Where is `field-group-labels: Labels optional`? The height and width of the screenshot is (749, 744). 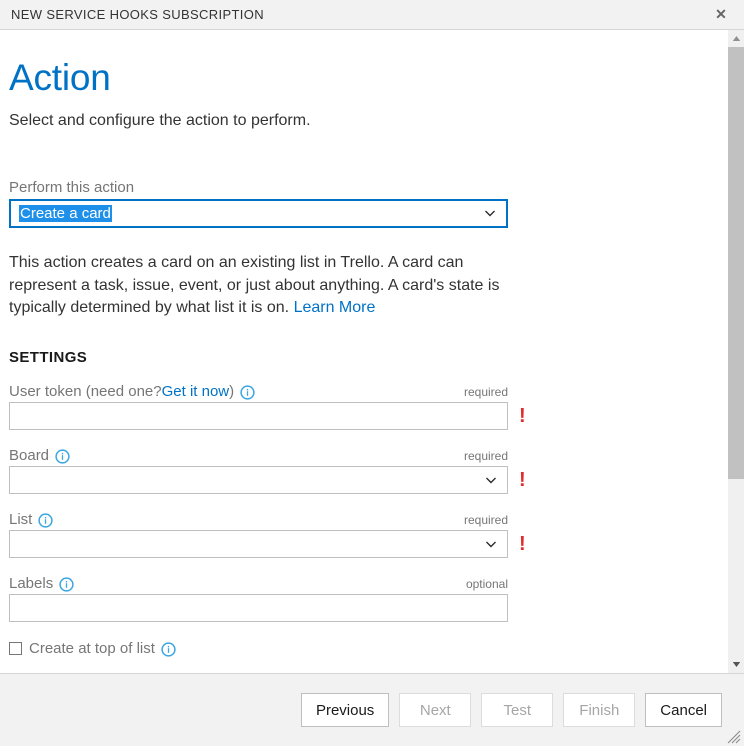
field-group-labels: Labels optional is located at coordinates (359, 598).